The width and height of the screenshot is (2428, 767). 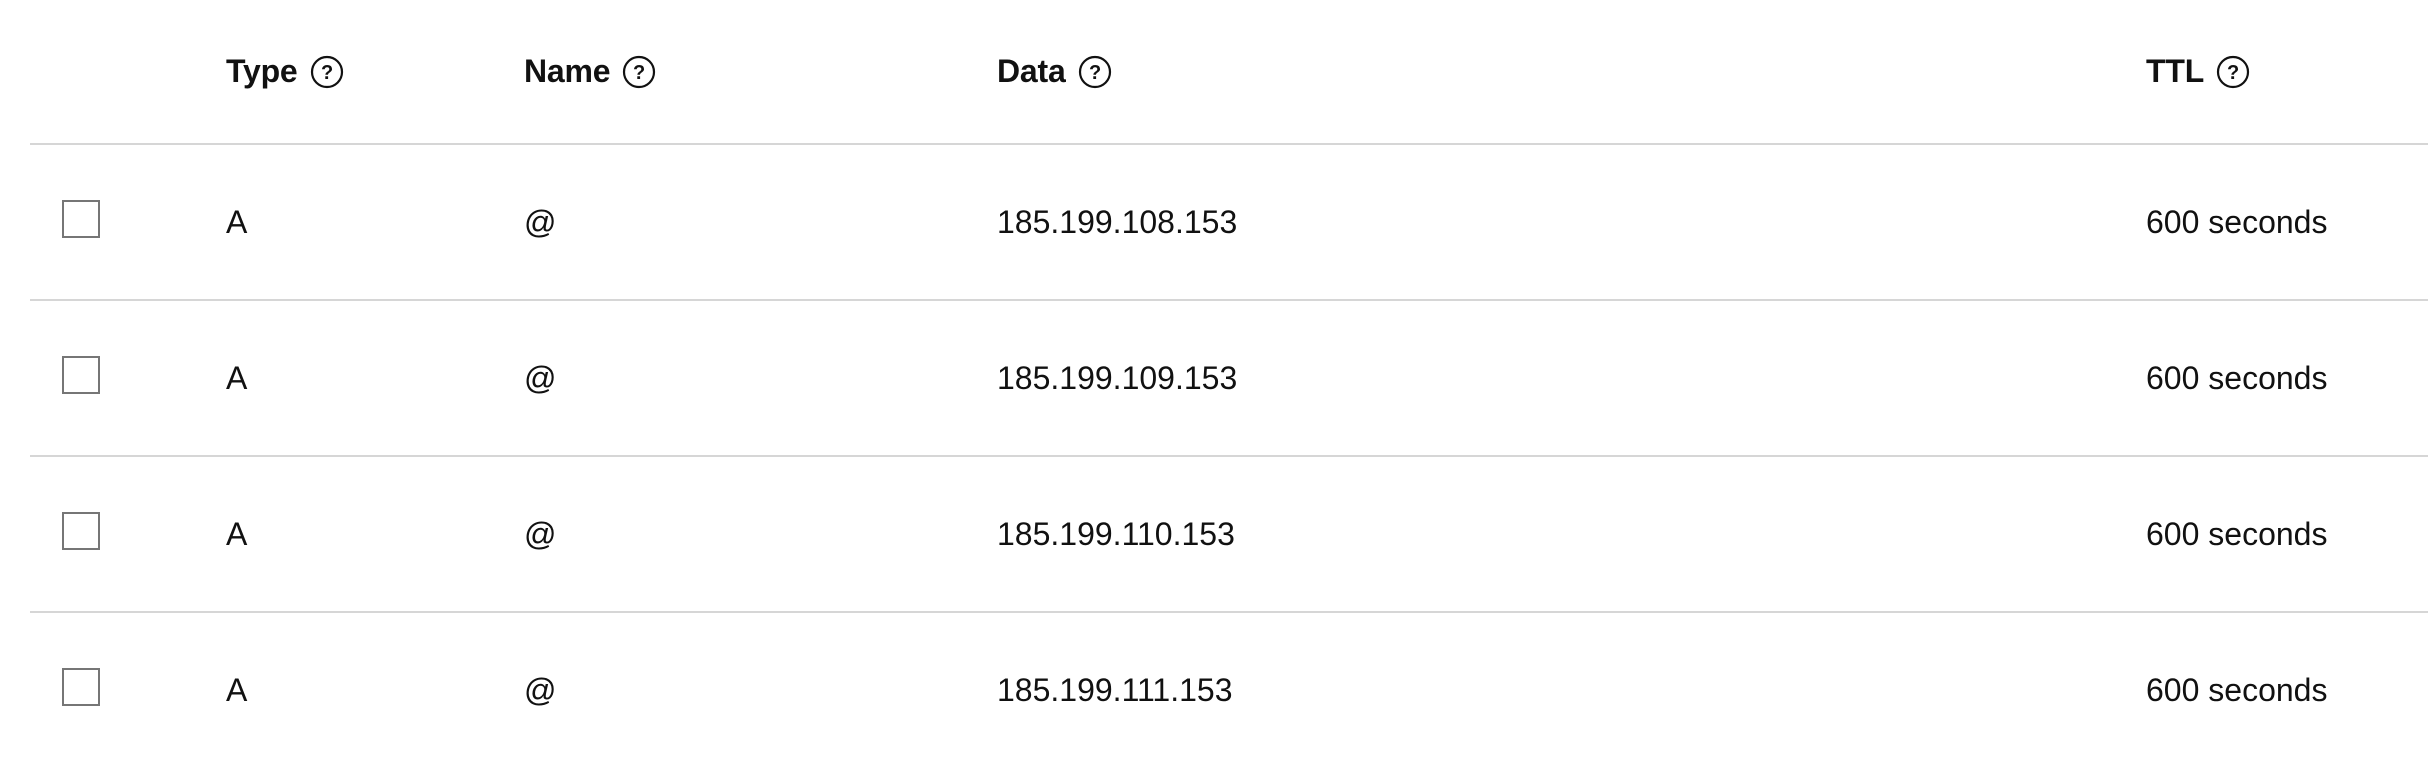 I want to click on column-header-ttl: TTL ?, so click(x=2198, y=71).